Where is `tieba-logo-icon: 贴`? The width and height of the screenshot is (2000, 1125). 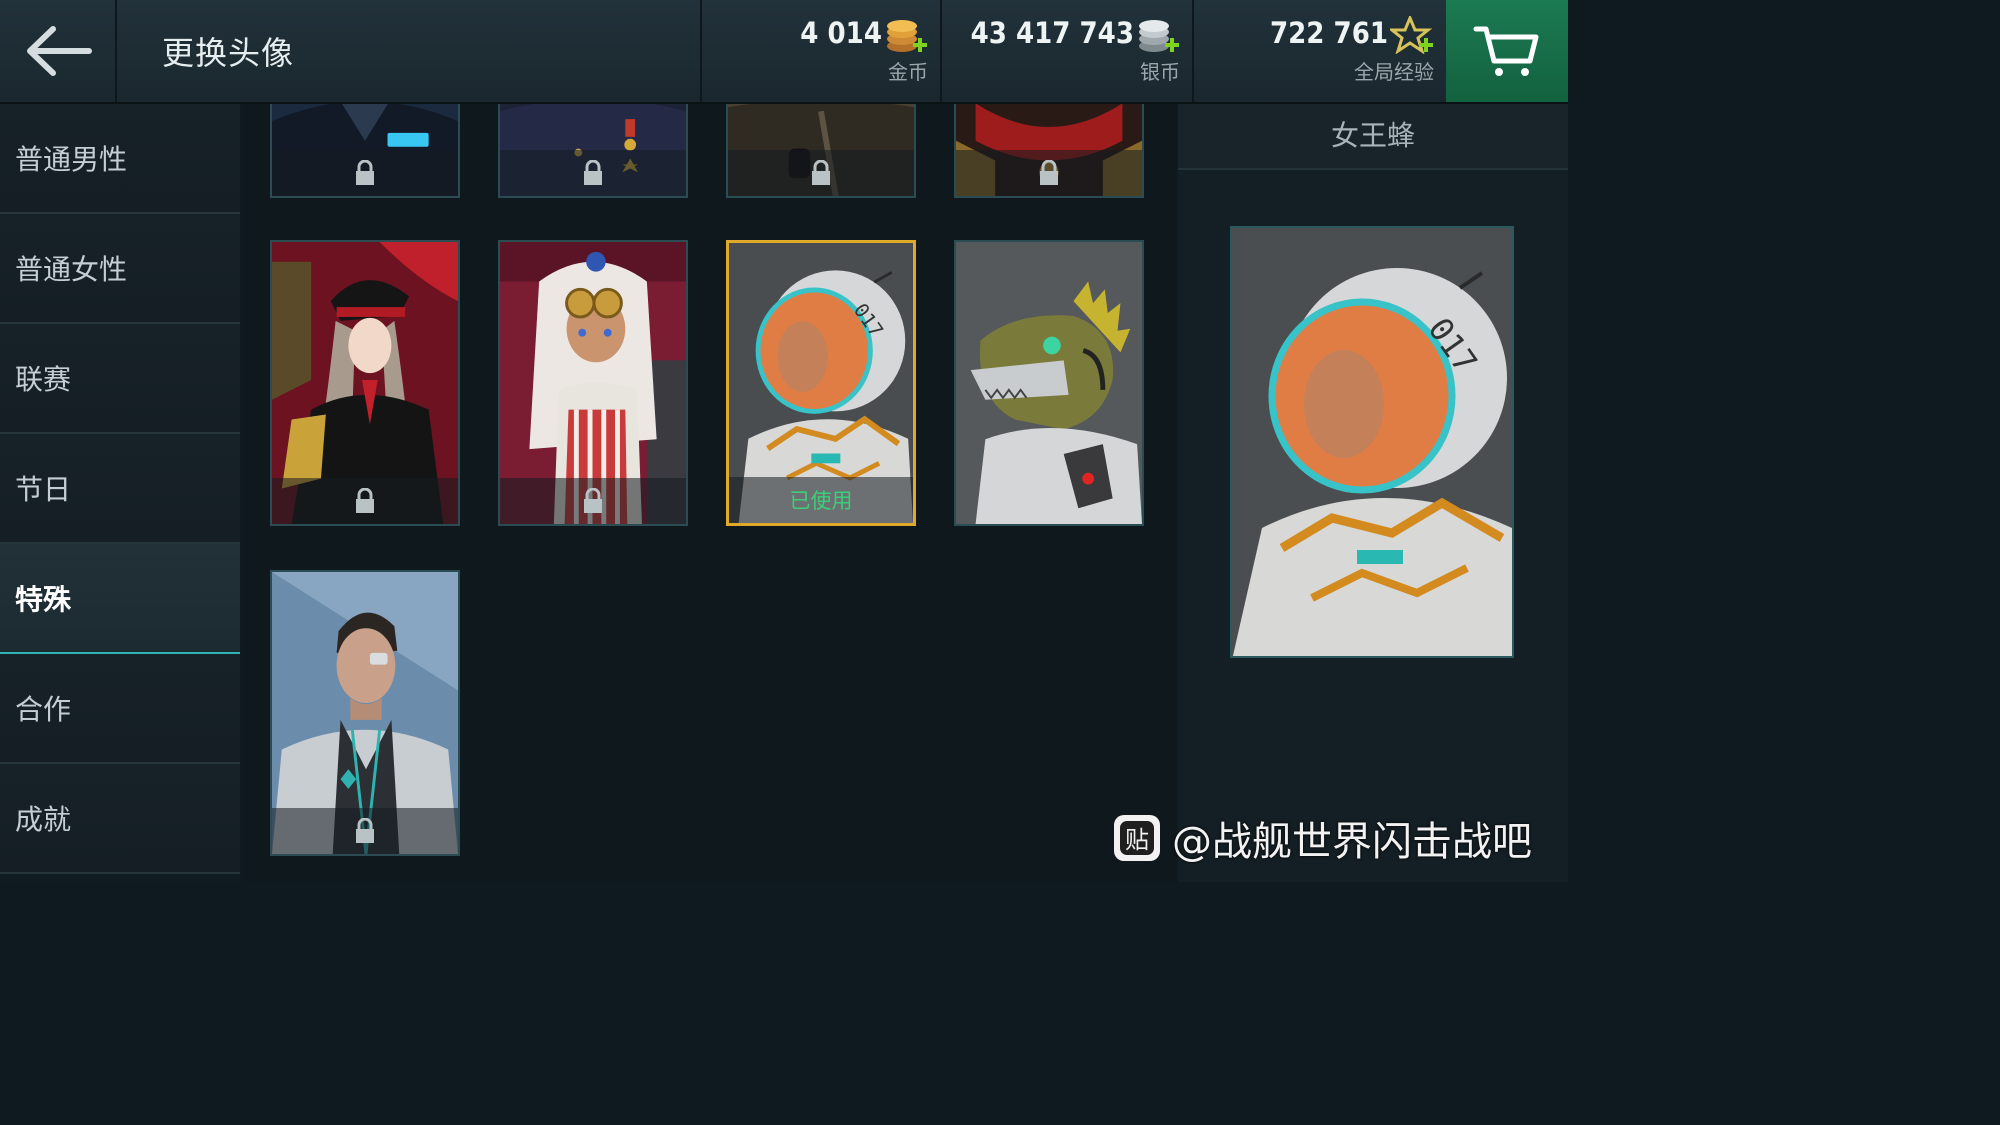 tieba-logo-icon: 贴 is located at coordinates (1137, 838).